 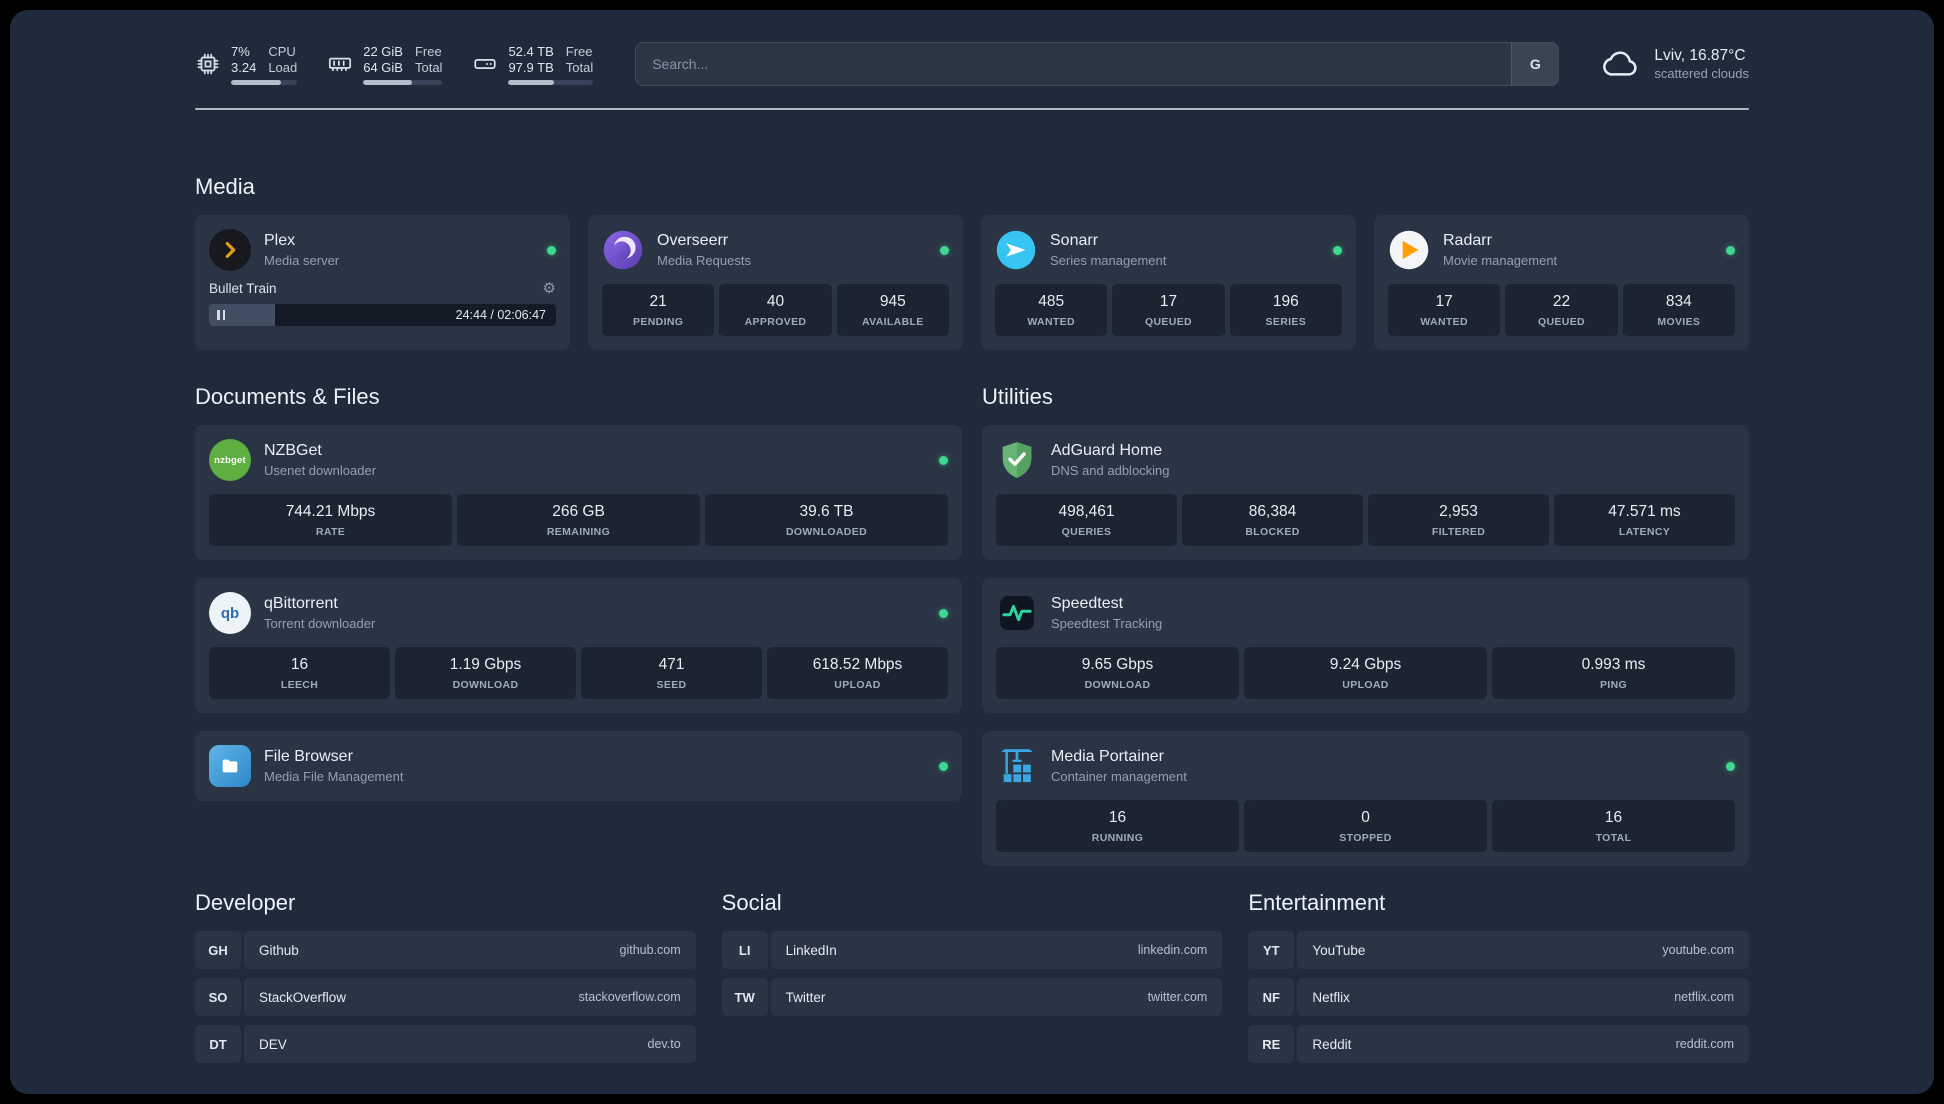 I want to click on cpu-label-1: CPU, so click(x=282, y=51).